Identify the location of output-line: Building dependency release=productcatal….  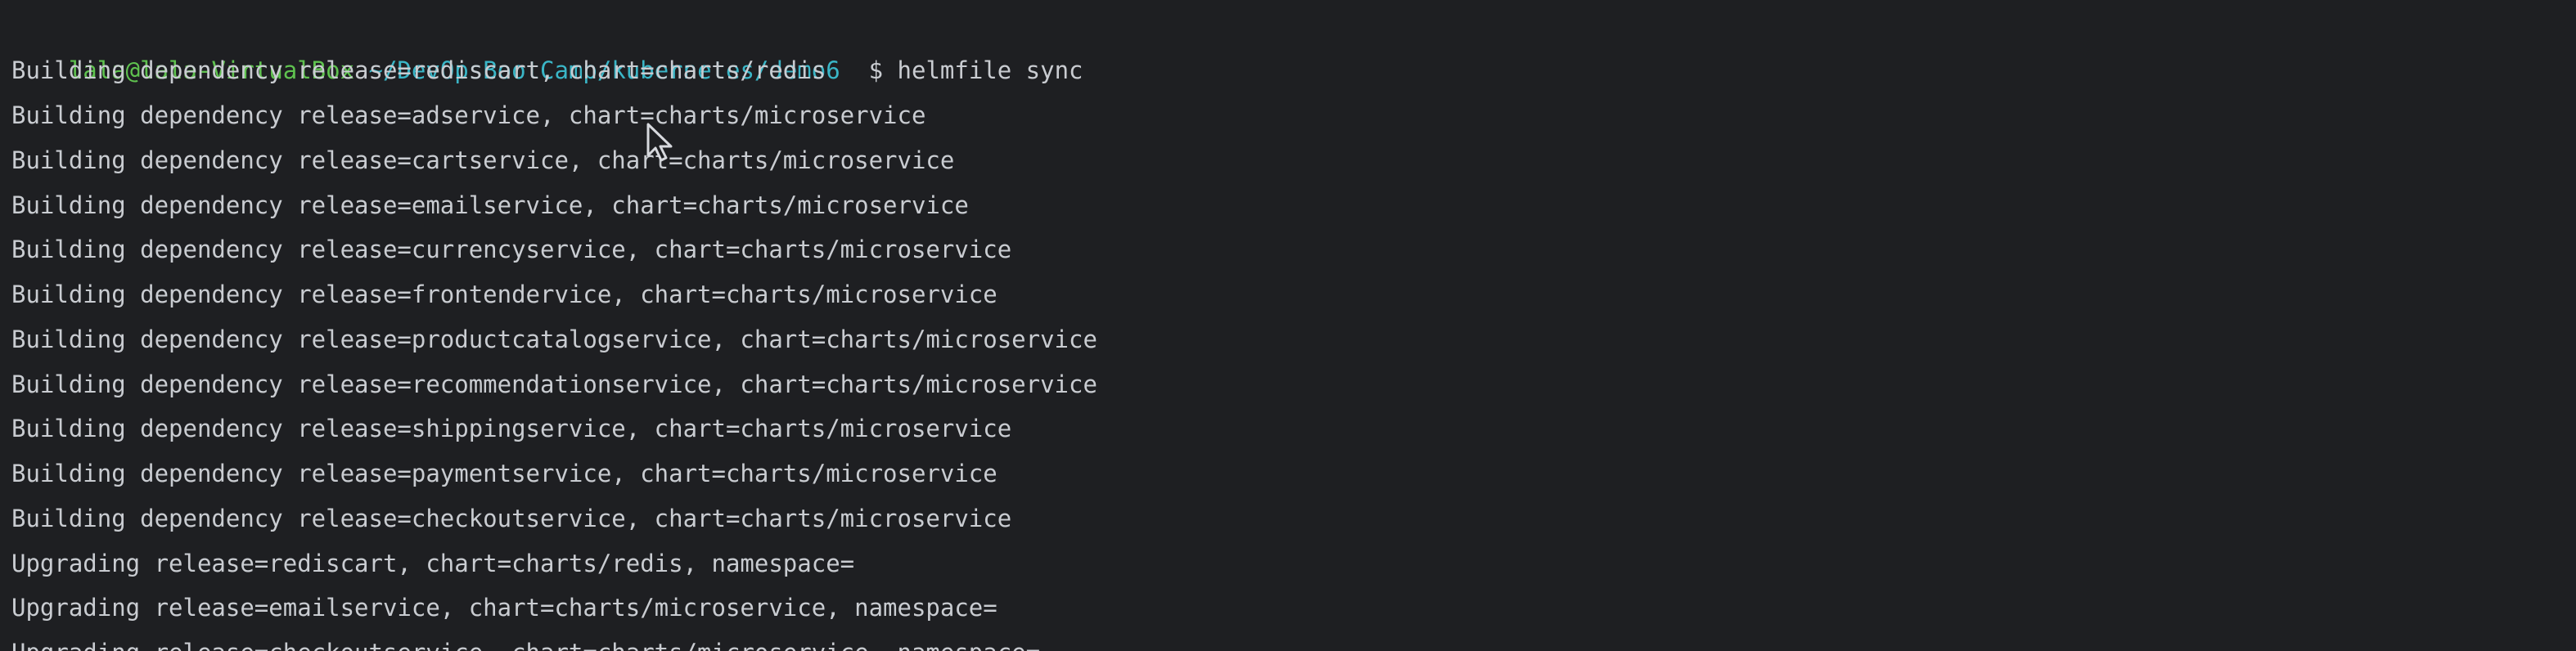
(554, 339).